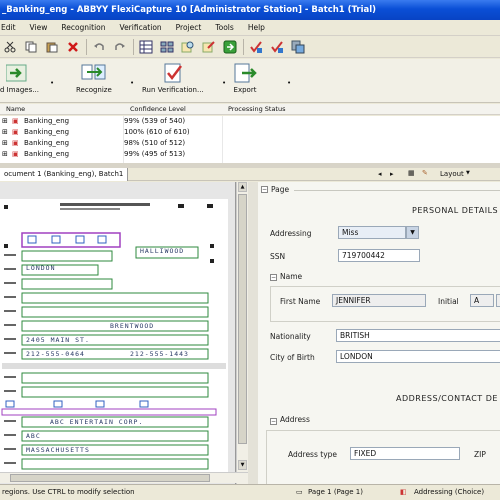  I want to click on menu-verification: Verification, so click(141, 27).